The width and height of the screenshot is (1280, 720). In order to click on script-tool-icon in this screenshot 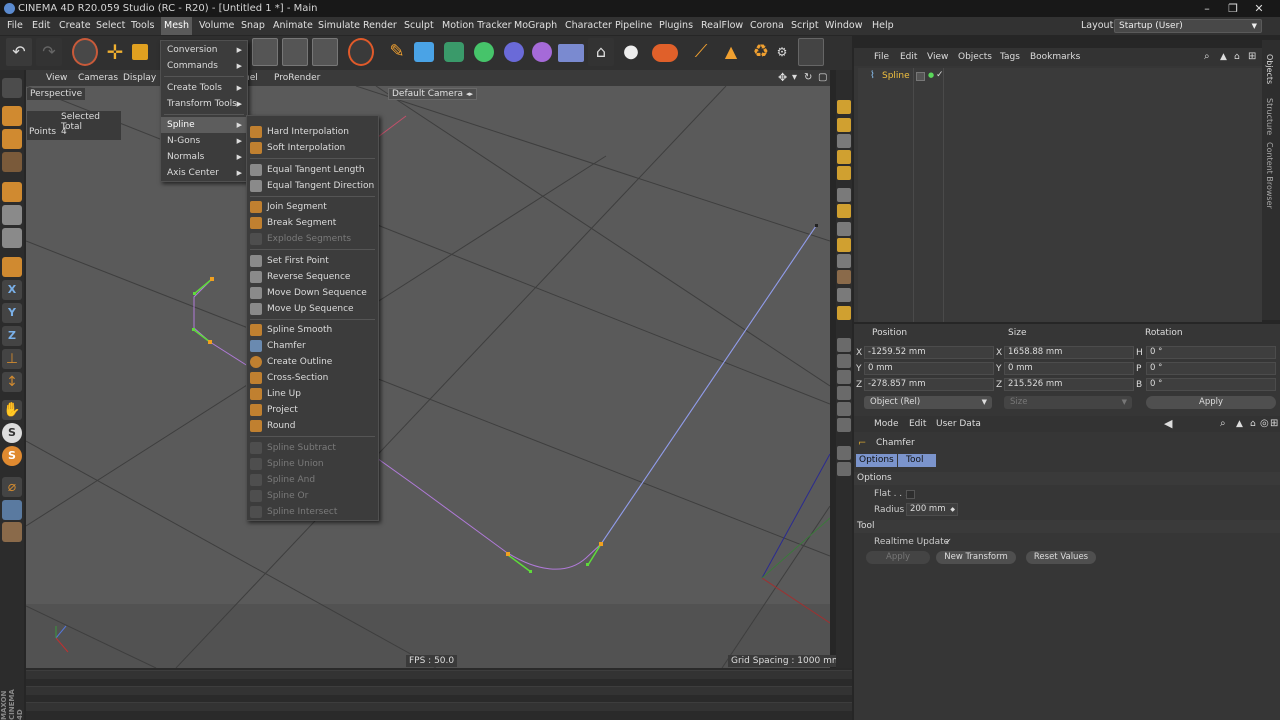, I will do `click(811, 52)`.